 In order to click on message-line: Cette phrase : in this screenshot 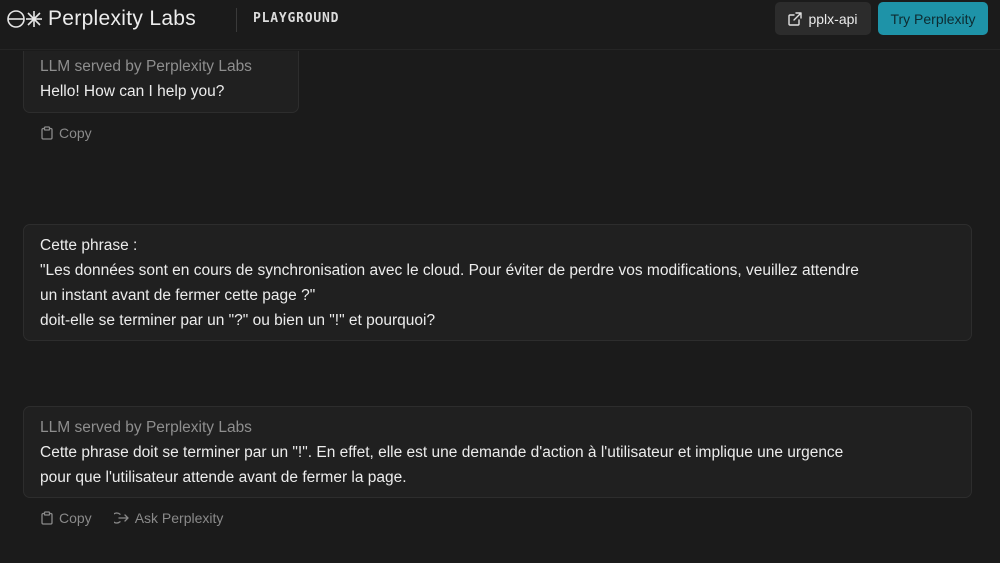, I will do `click(89, 245)`.